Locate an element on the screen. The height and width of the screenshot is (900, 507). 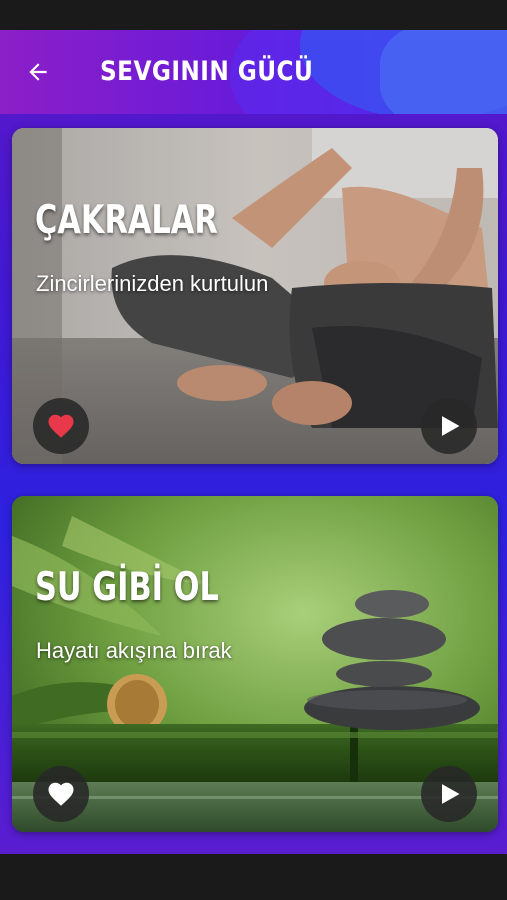
back-button is located at coordinates (38, 72).